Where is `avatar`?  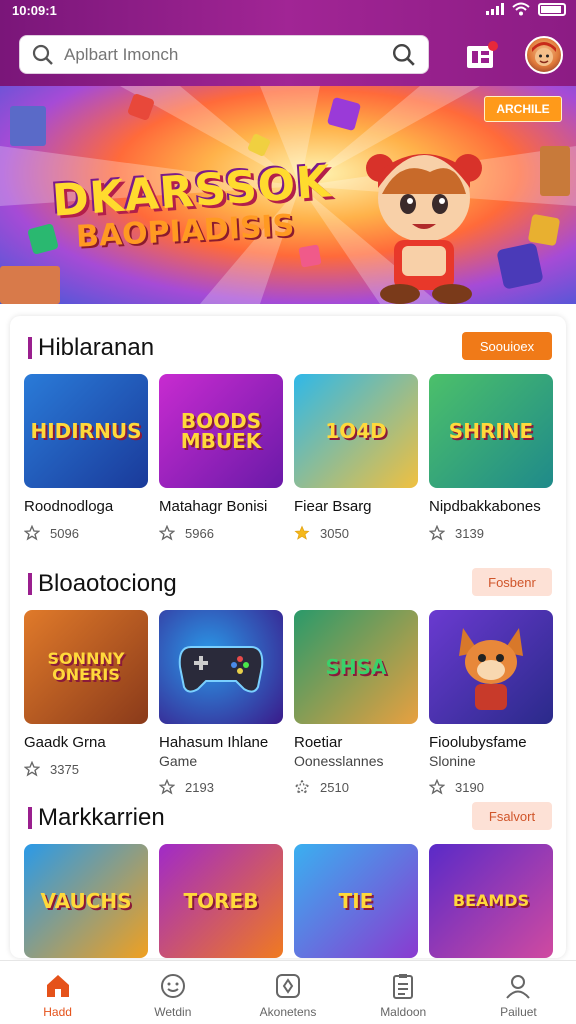 avatar is located at coordinates (544, 55).